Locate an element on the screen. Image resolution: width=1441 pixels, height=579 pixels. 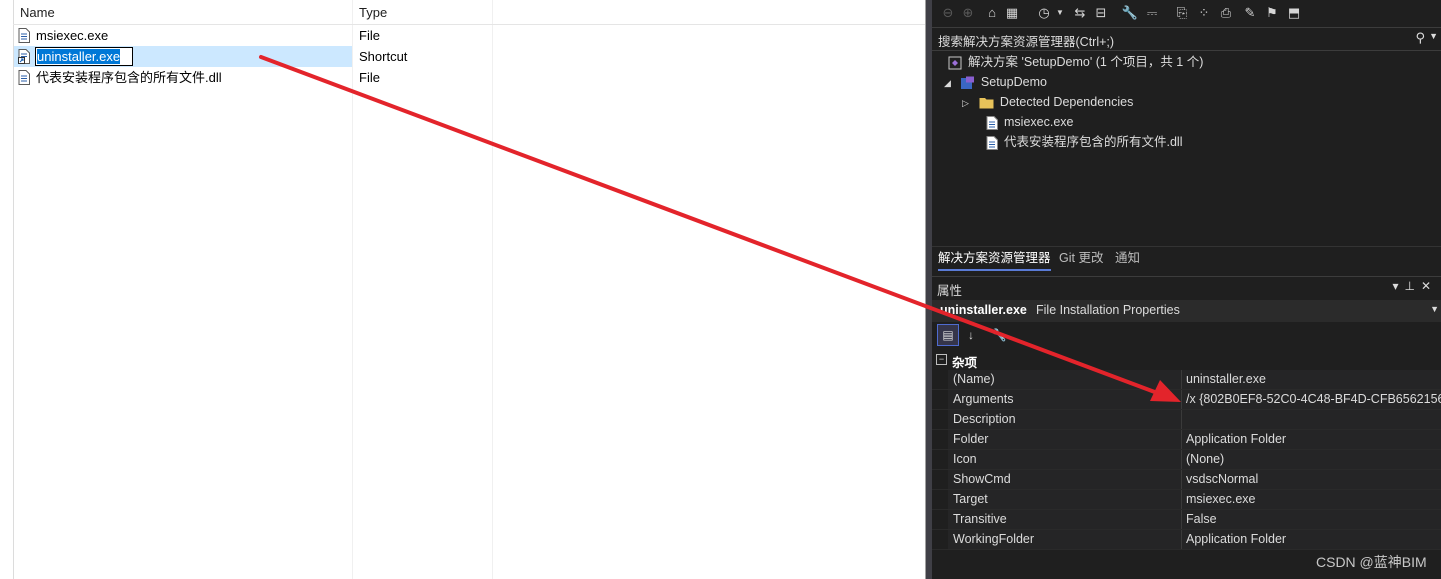
property-key: WorkingFolder is located at coordinates (1064, 539).